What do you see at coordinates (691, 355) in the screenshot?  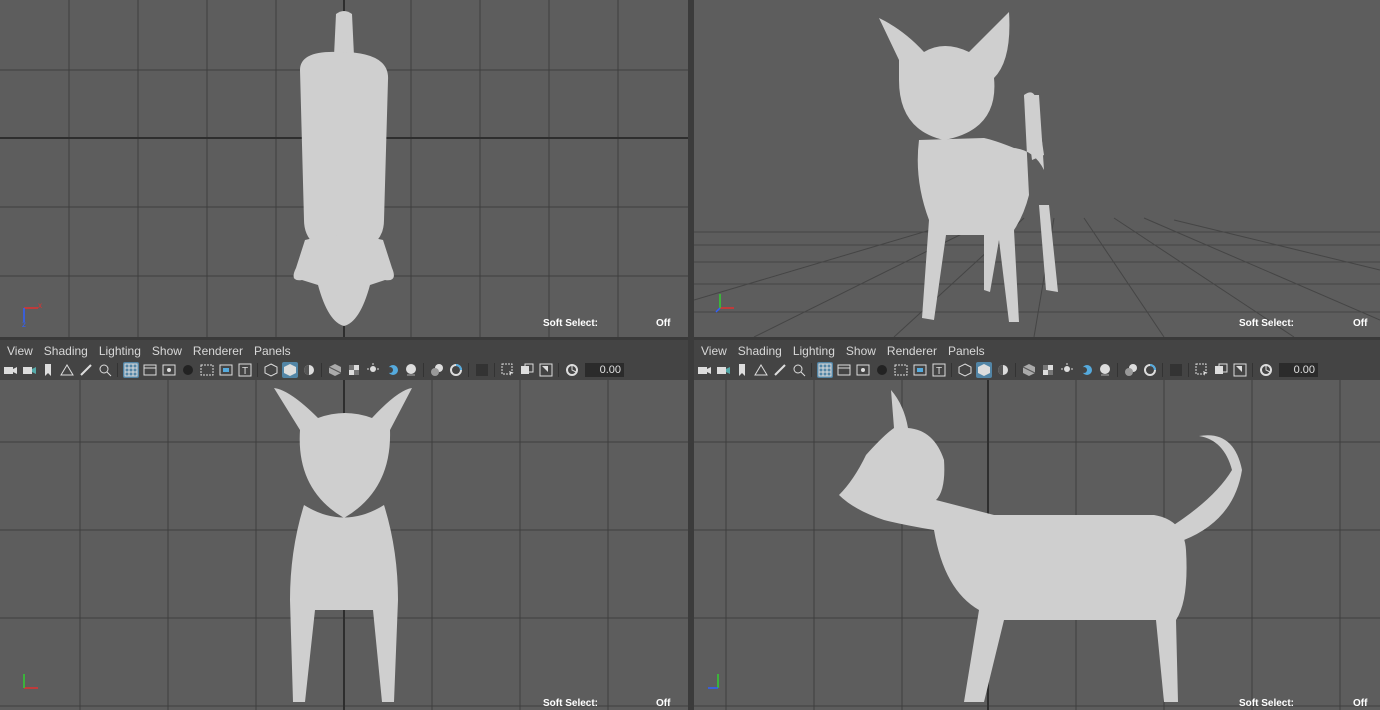 I see `panel-splitter` at bounding box center [691, 355].